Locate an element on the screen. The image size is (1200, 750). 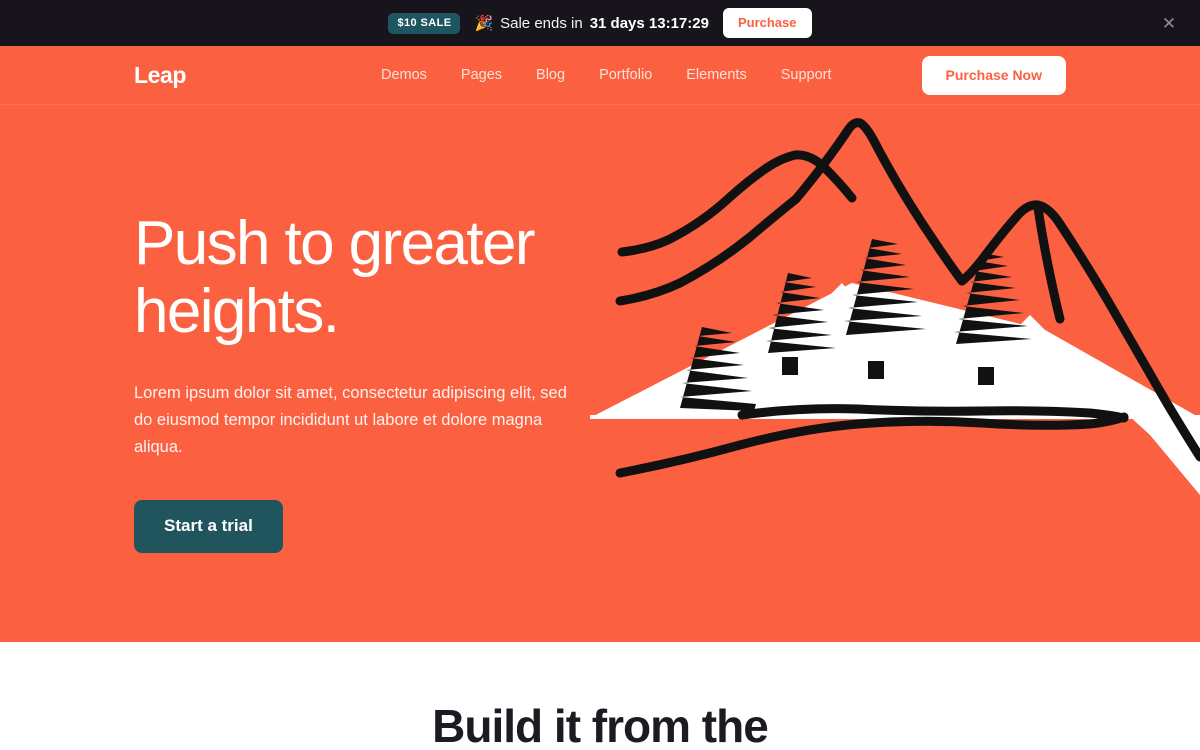
hero-title: Push to greater heights. is located at coordinates (335, 277).